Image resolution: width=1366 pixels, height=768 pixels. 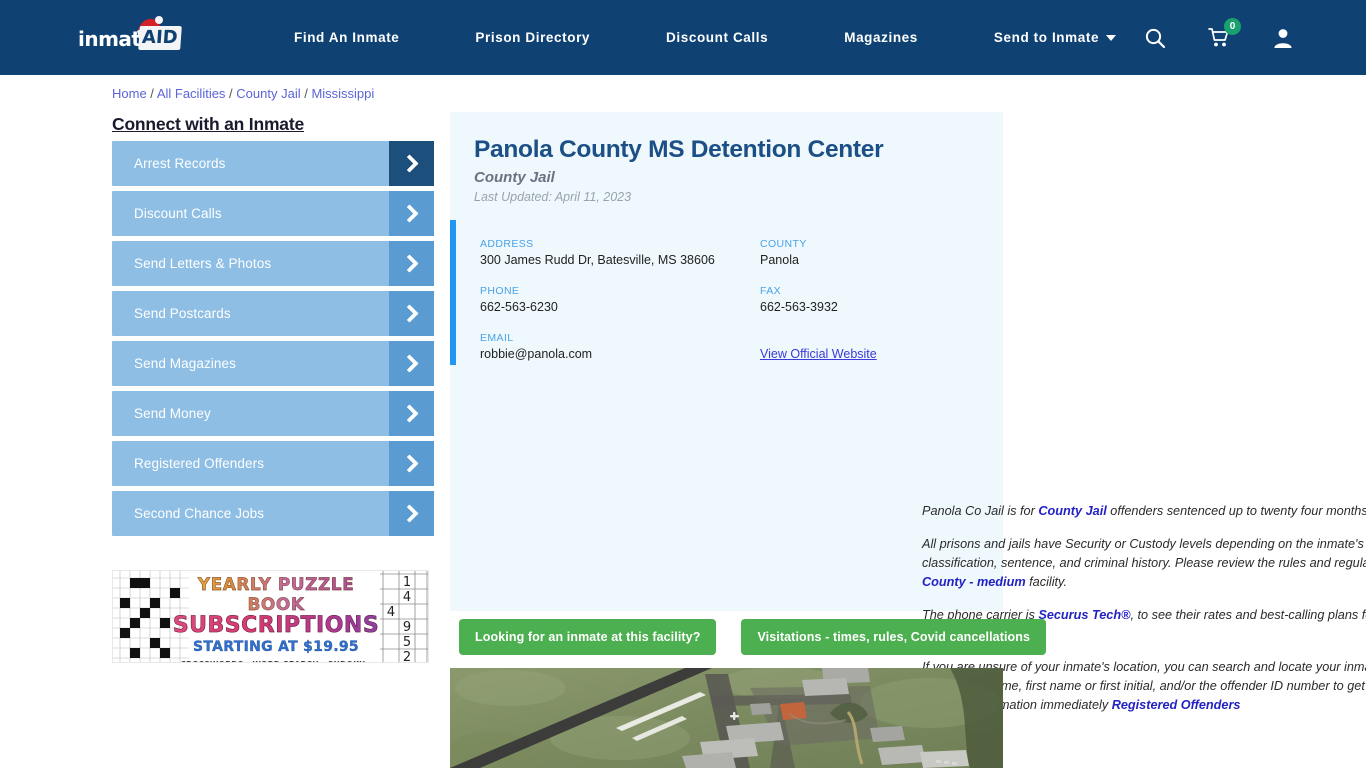 What do you see at coordinates (783, 244) in the screenshot?
I see `county-label: COUNTY` at bounding box center [783, 244].